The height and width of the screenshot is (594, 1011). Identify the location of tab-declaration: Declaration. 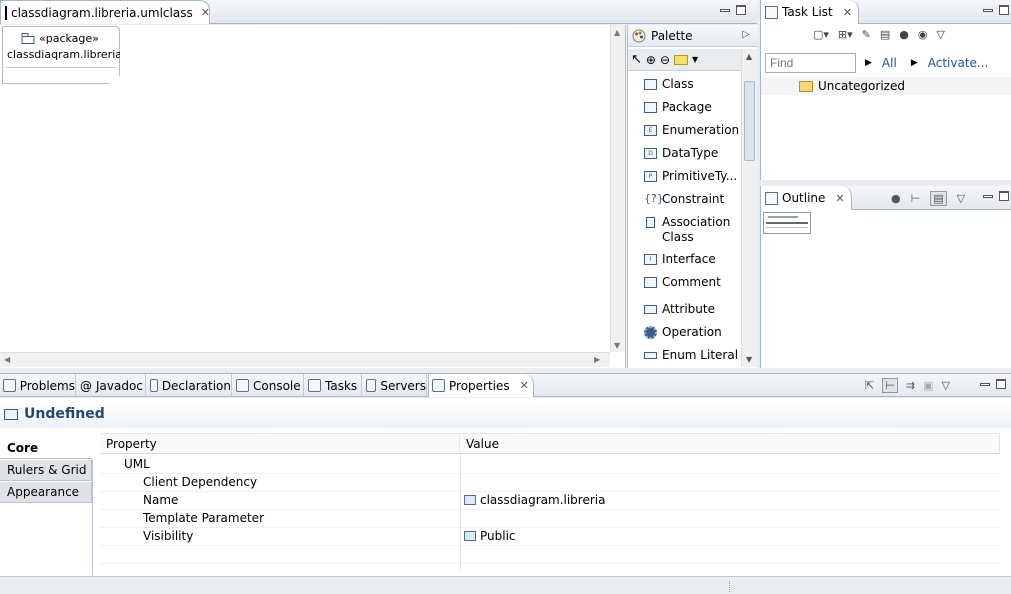
(189, 385).